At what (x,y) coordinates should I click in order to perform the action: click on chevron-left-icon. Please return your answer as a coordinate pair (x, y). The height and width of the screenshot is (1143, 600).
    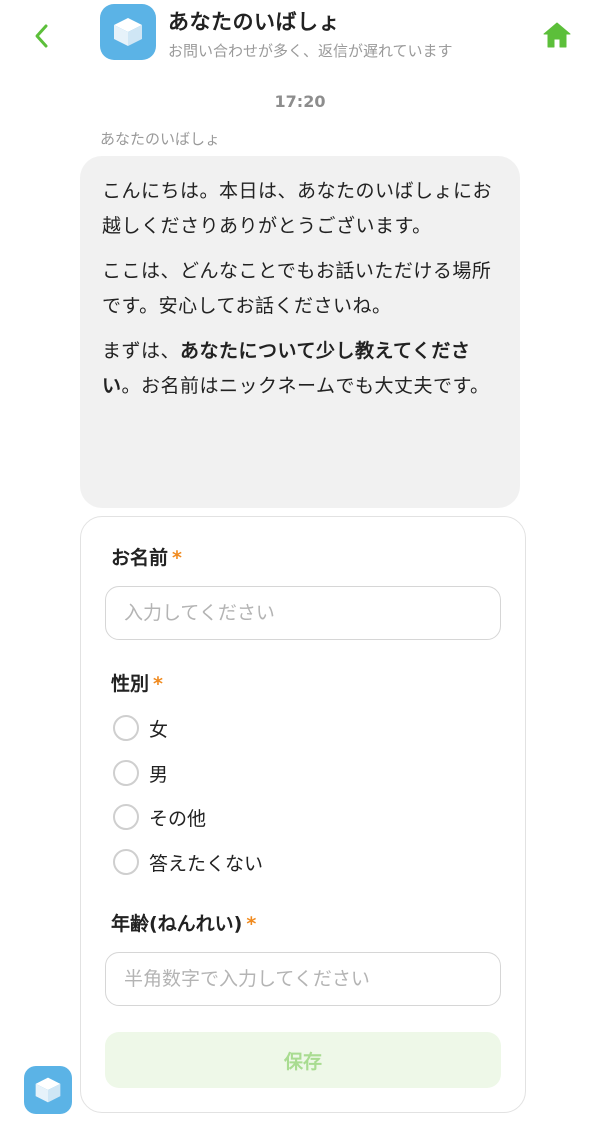
    Looking at the image, I should click on (41, 36).